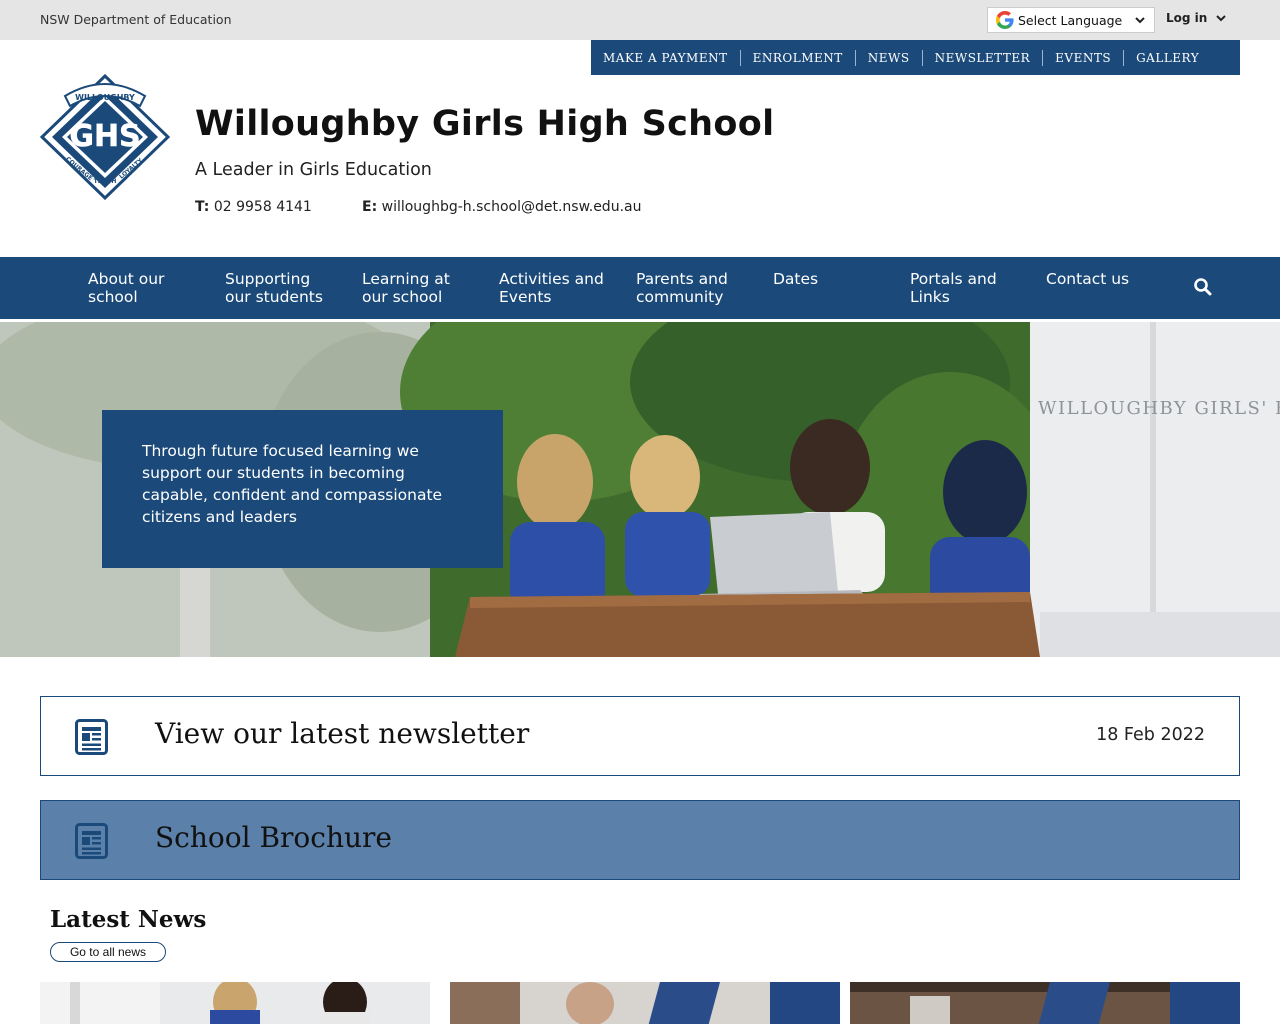 The width and height of the screenshot is (1280, 1024). What do you see at coordinates (982, 57) in the screenshot?
I see `quick-link-newsletter: NEWSLETTER` at bounding box center [982, 57].